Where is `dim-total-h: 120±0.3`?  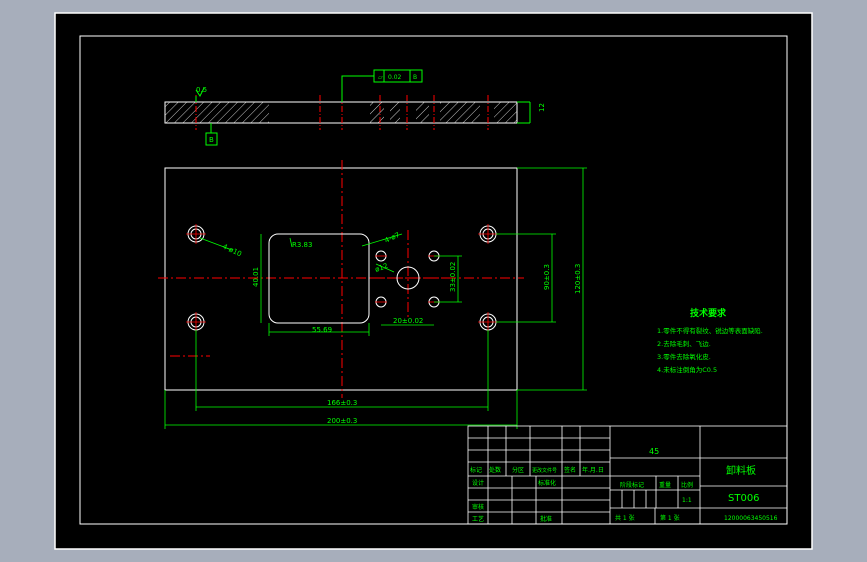 dim-total-h: 120±0.3 is located at coordinates (578, 279).